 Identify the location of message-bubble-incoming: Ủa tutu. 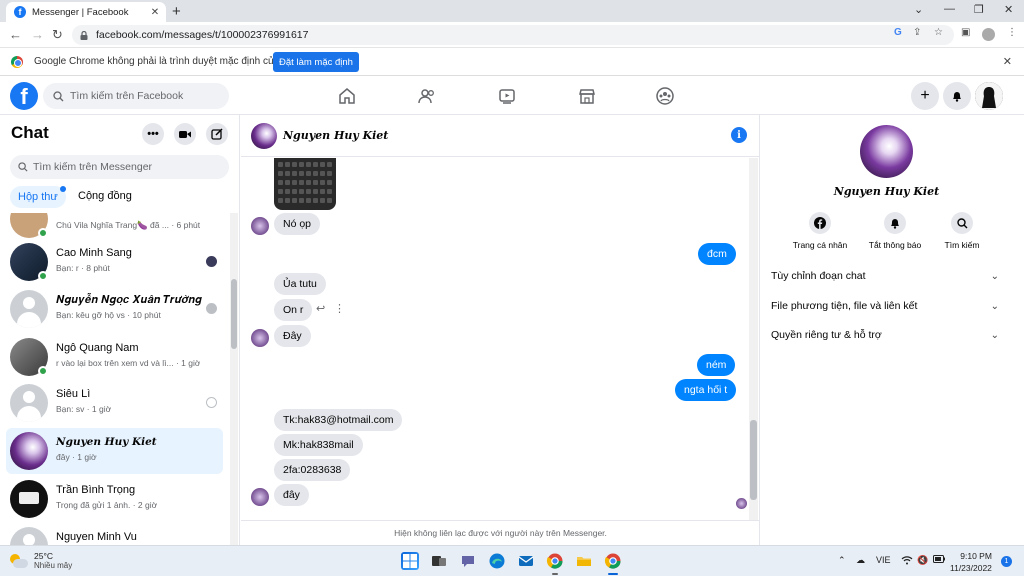
(300, 284).